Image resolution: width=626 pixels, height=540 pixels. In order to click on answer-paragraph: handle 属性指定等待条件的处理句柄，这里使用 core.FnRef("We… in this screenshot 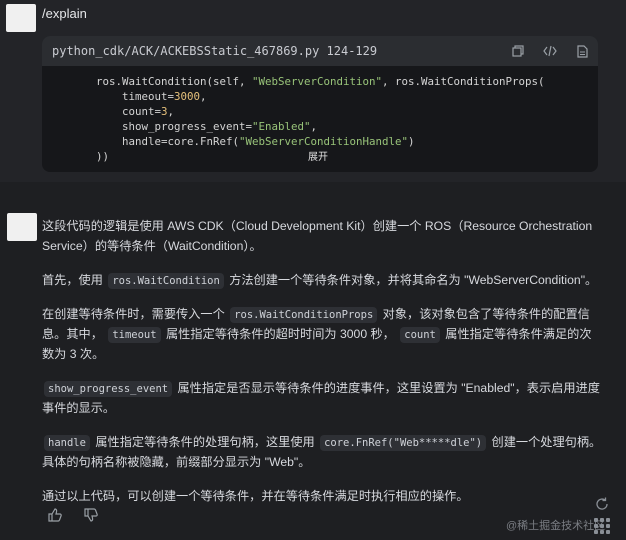, I will do `click(322, 452)`.